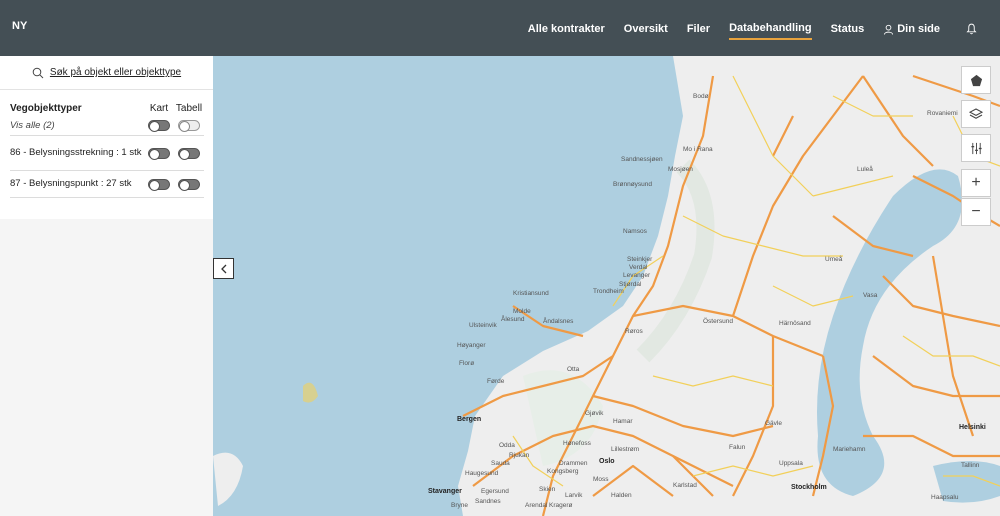  Describe the element at coordinates (791, 463) in the screenshot. I see `map-label-uppsala: Uppsala` at that location.